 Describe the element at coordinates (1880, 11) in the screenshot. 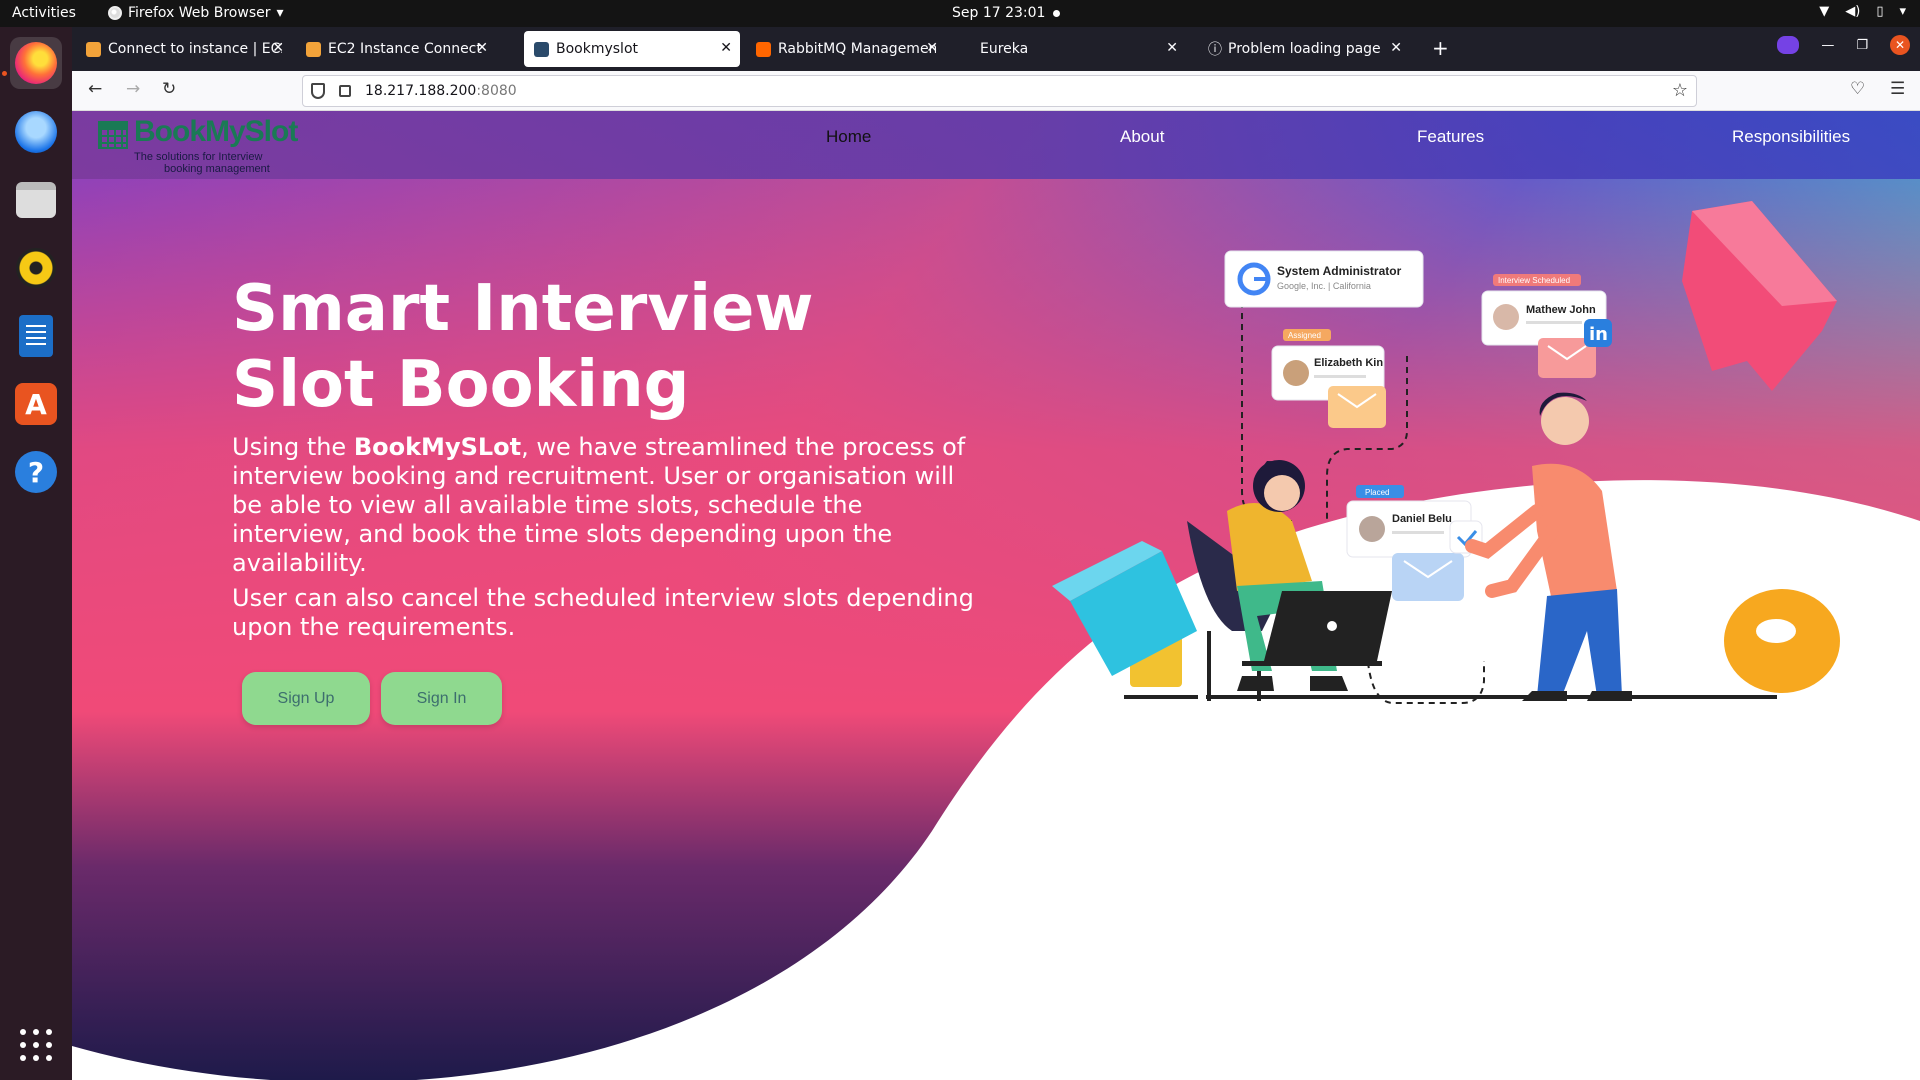

I see `battery-icon: ▯` at that location.